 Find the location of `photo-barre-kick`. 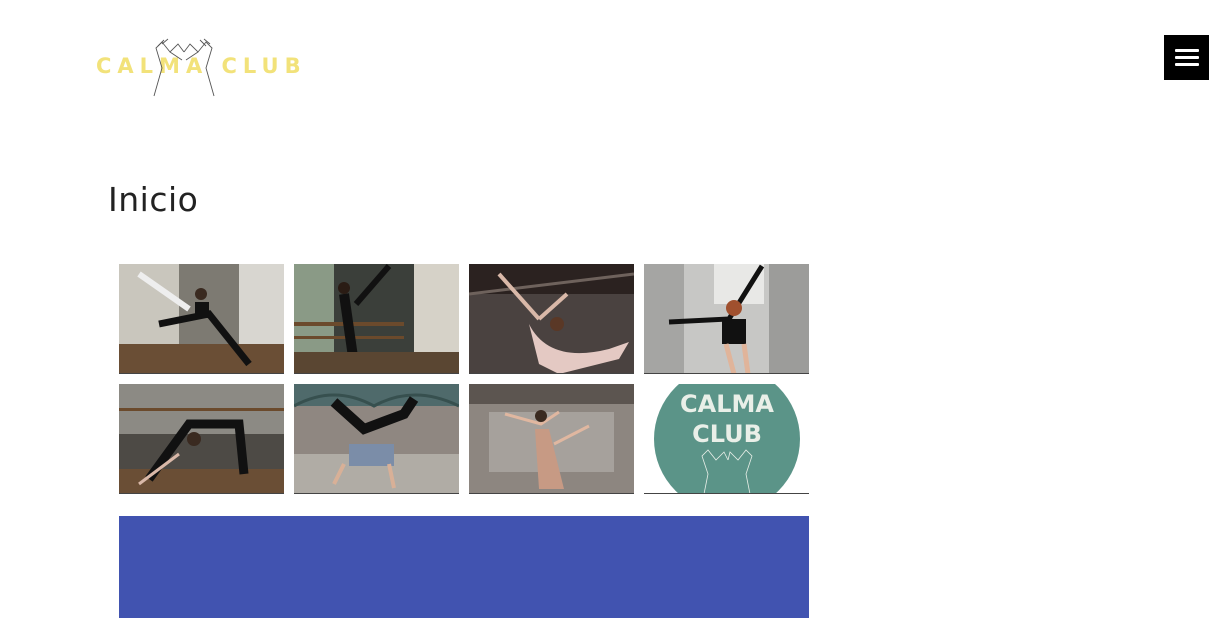

photo-barre-kick is located at coordinates (376, 318).